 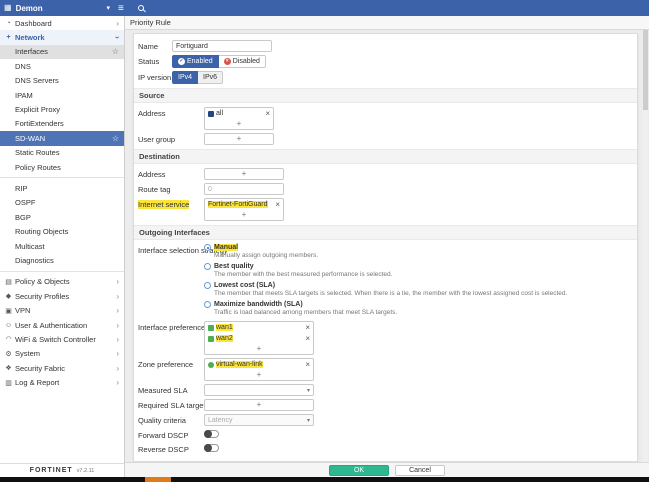 I want to click on zone-entry: virtual-wan-link ×, so click(x=259, y=364).